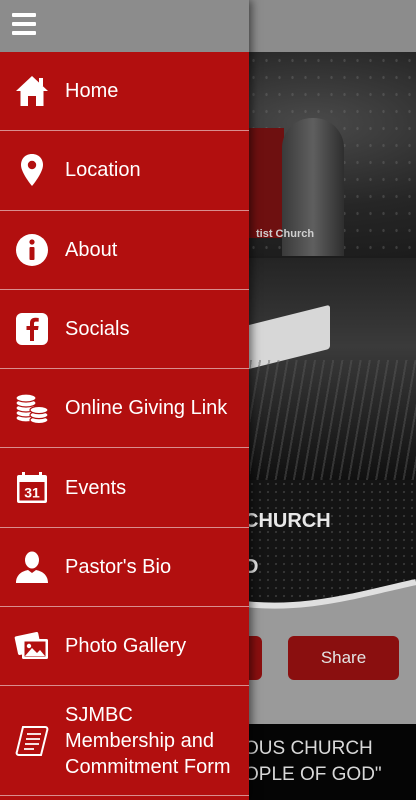  I want to click on menu-item-home: Home, so click(124, 92).